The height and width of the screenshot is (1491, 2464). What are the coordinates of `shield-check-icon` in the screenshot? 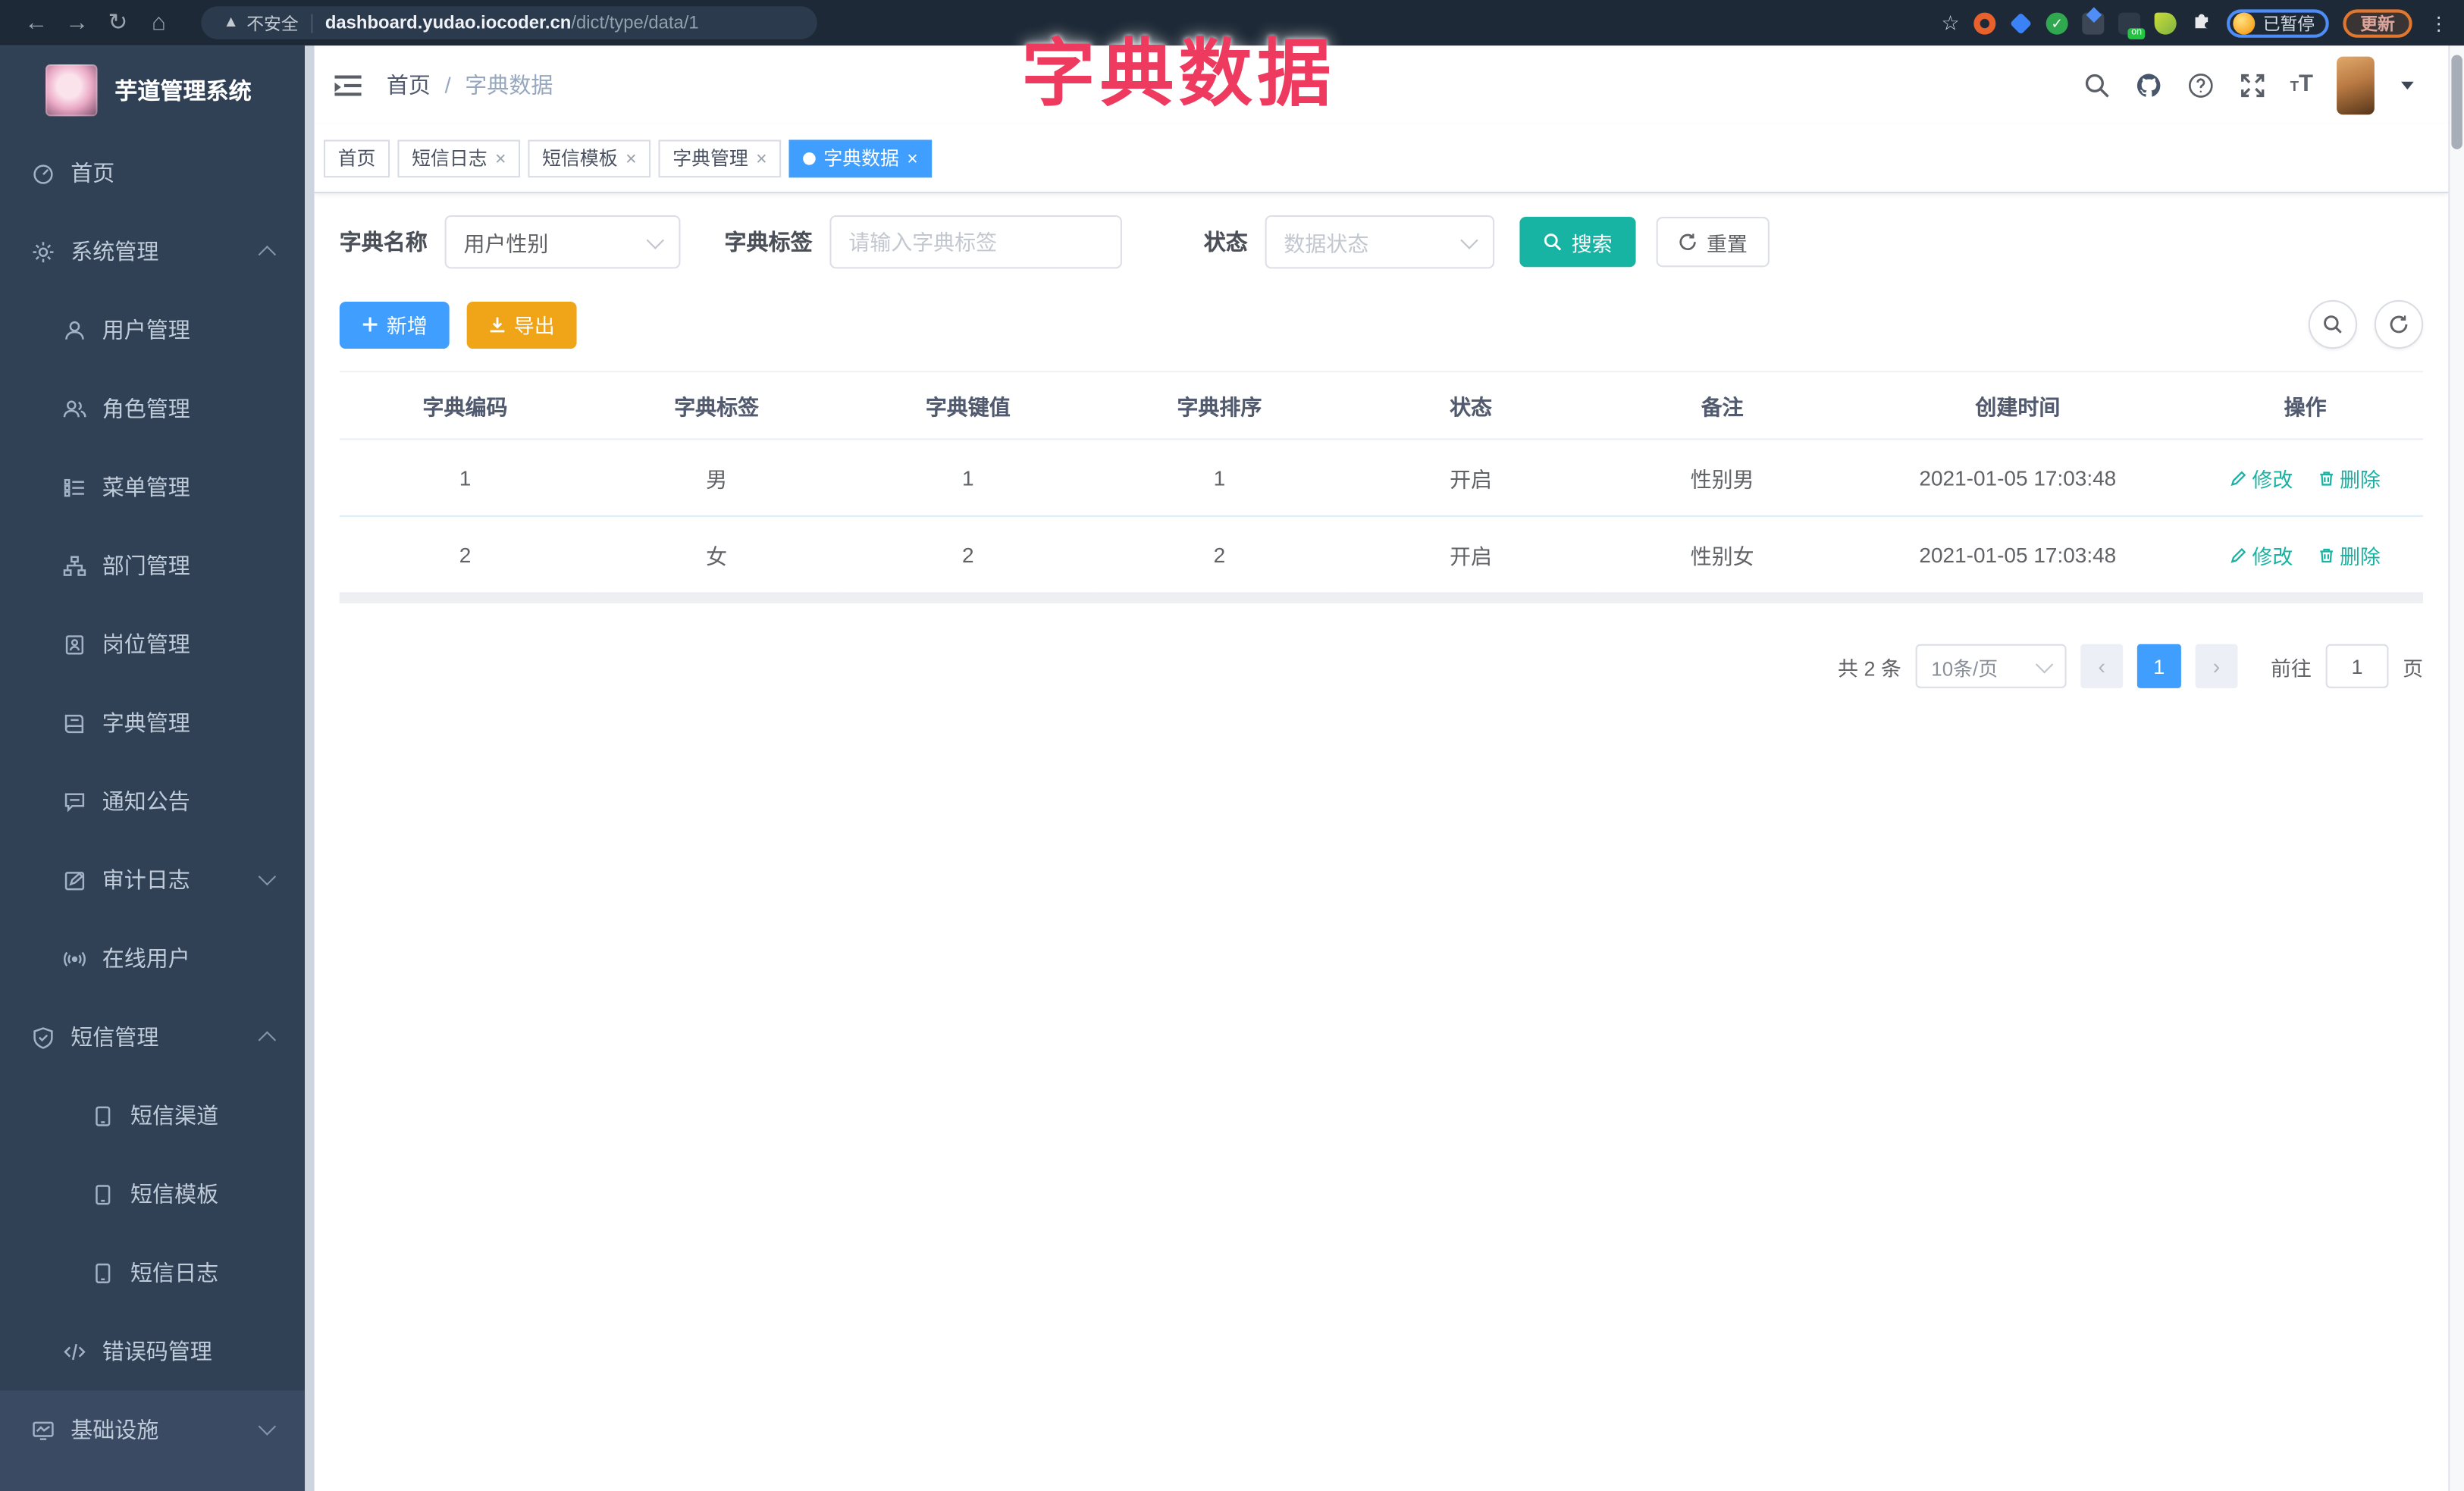 It's located at (43, 1036).